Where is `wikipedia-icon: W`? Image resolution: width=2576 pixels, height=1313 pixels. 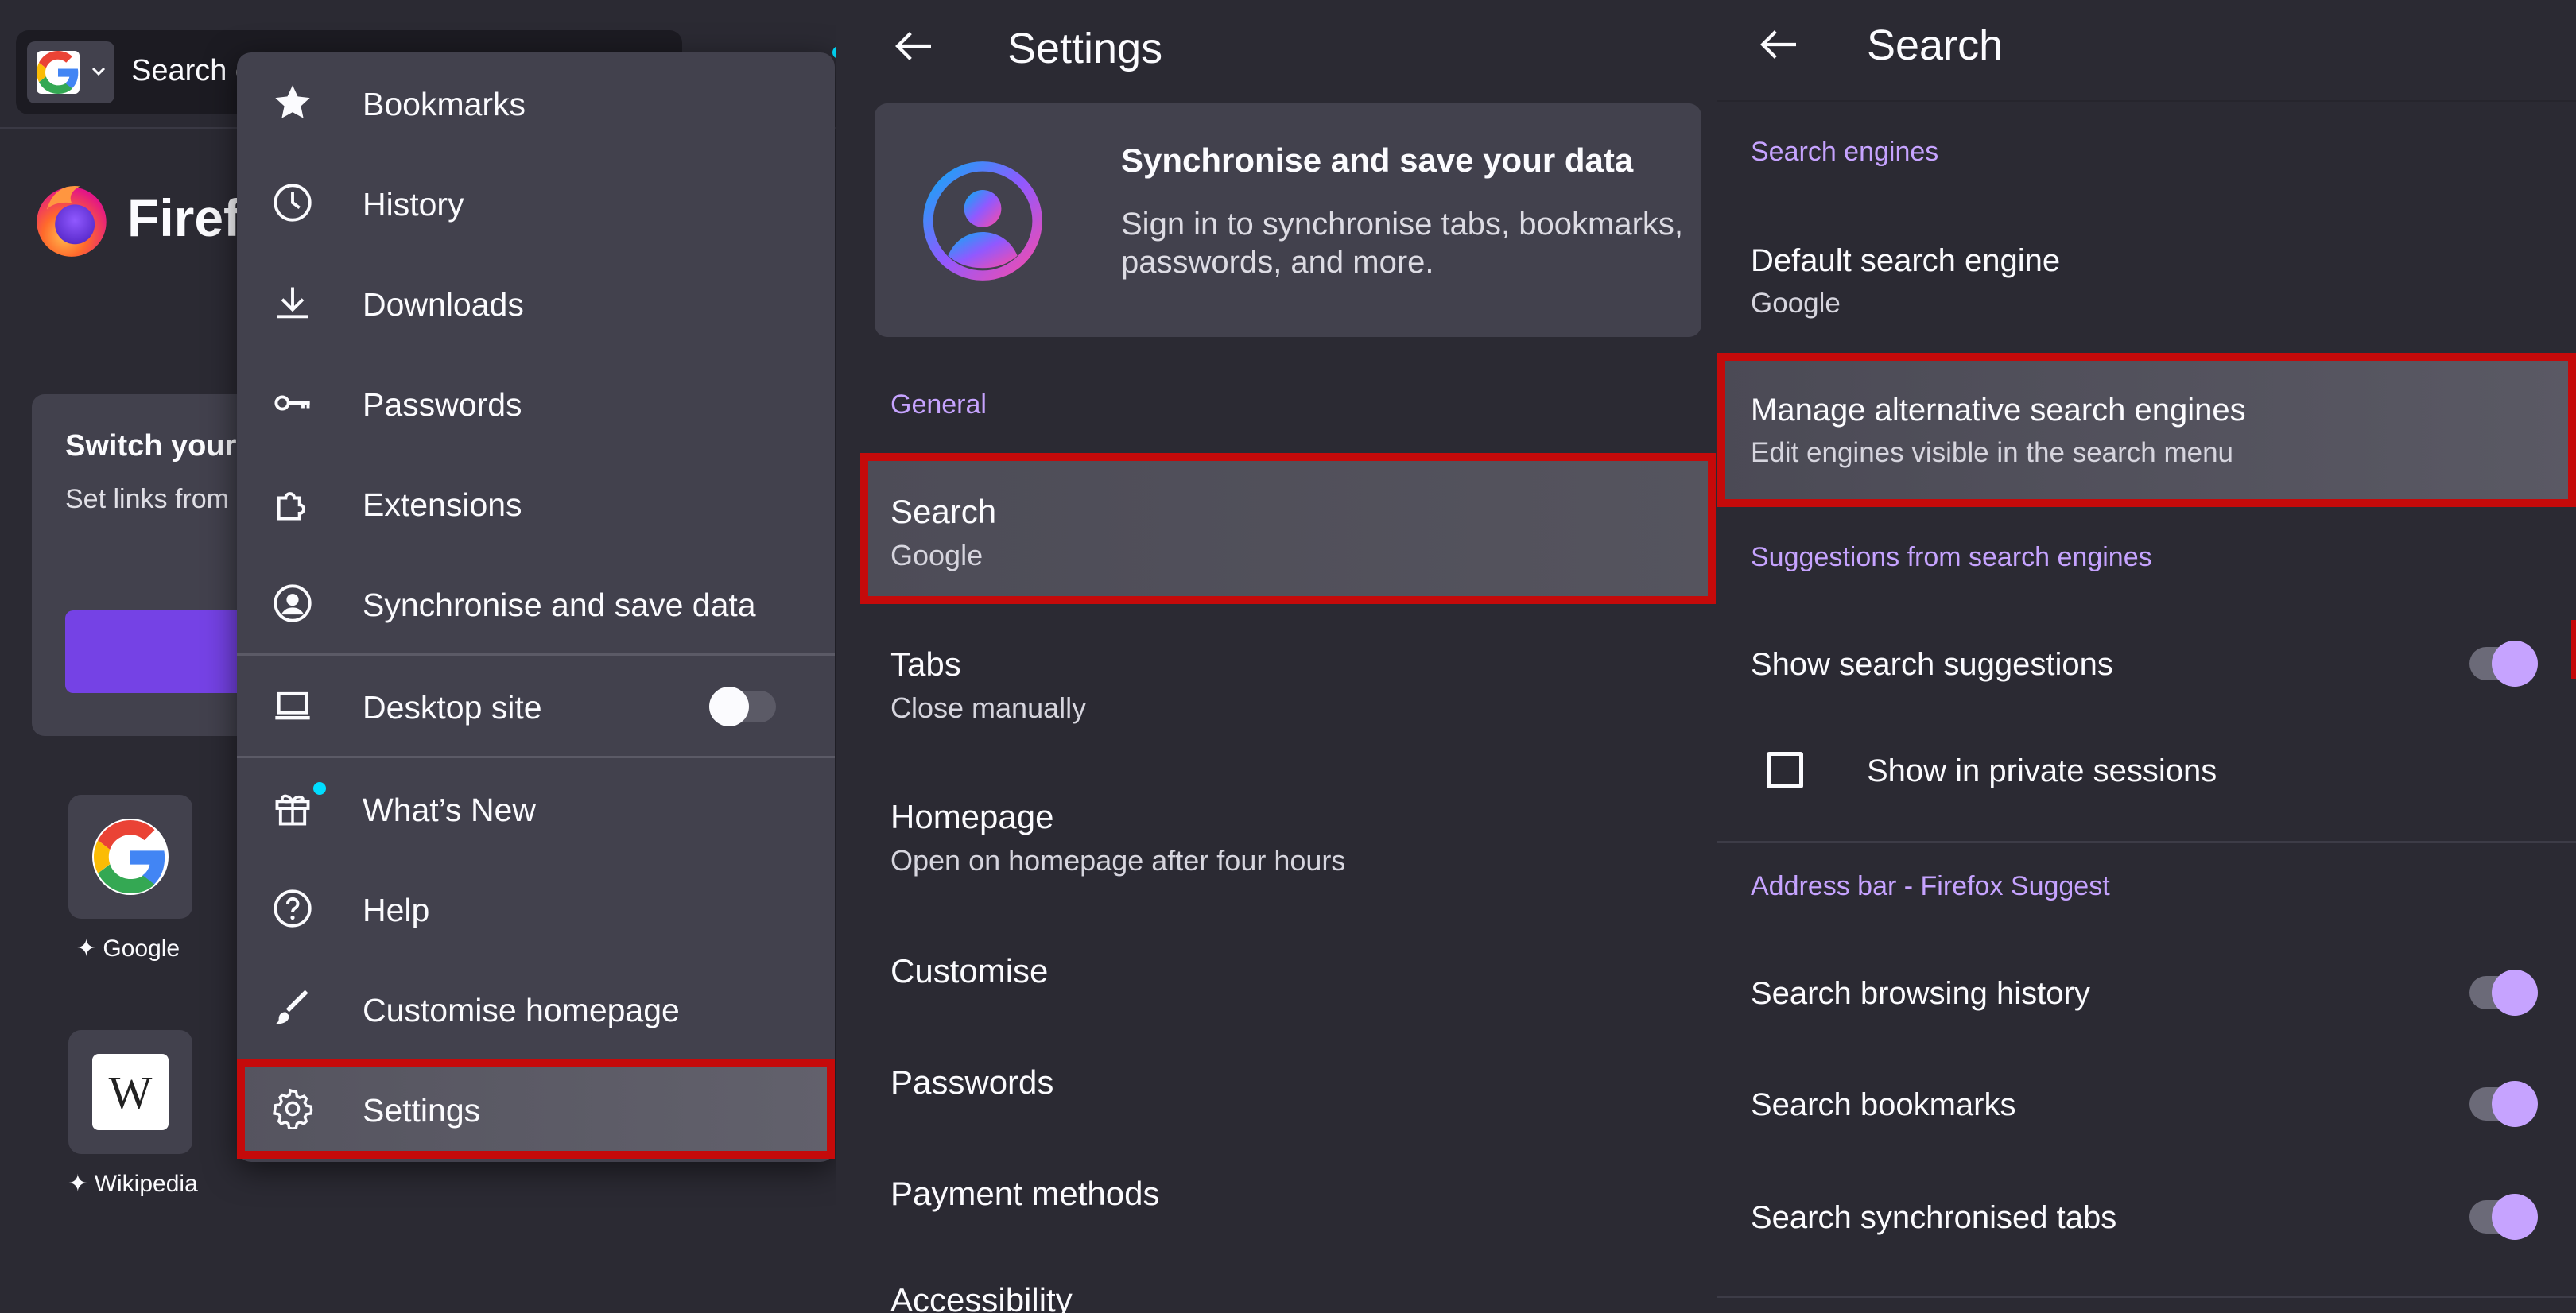
wikipedia-icon: W is located at coordinates (131, 1092).